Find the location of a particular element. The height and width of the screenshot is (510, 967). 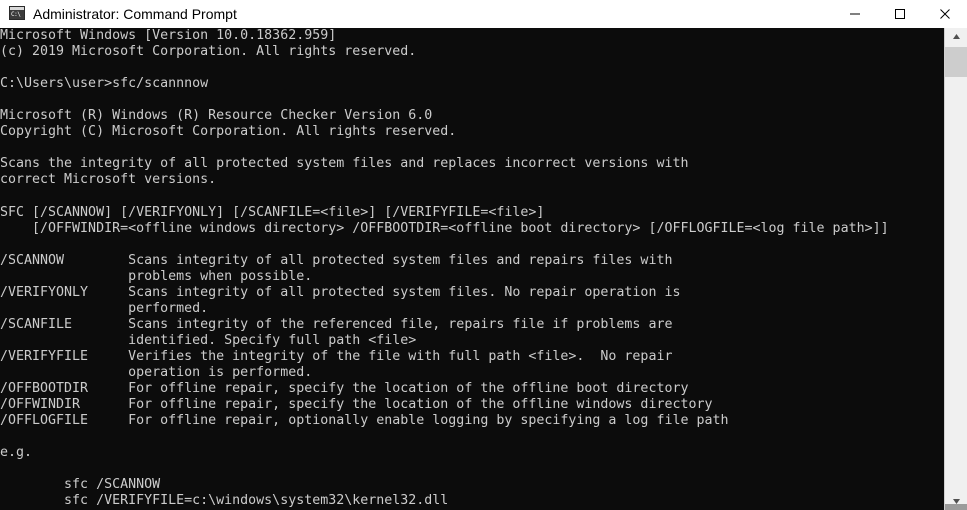

minimize-icon is located at coordinates (854, 14).